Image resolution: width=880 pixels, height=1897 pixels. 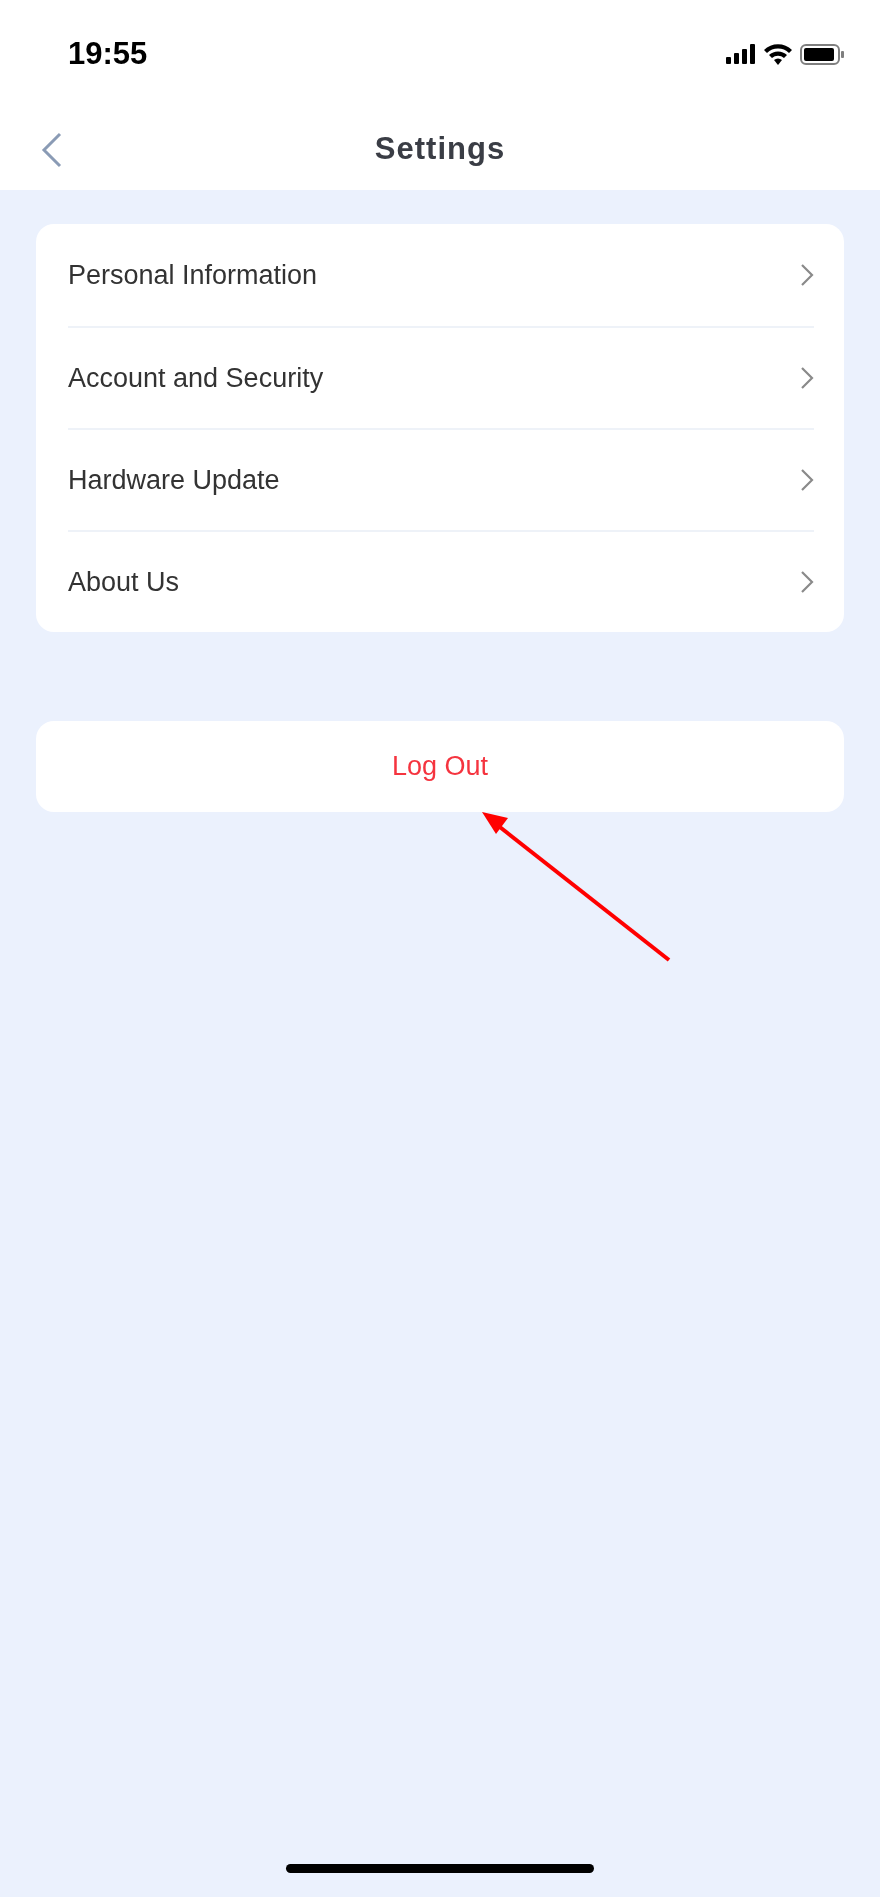 I want to click on menu-item: About Us, so click(x=441, y=581).